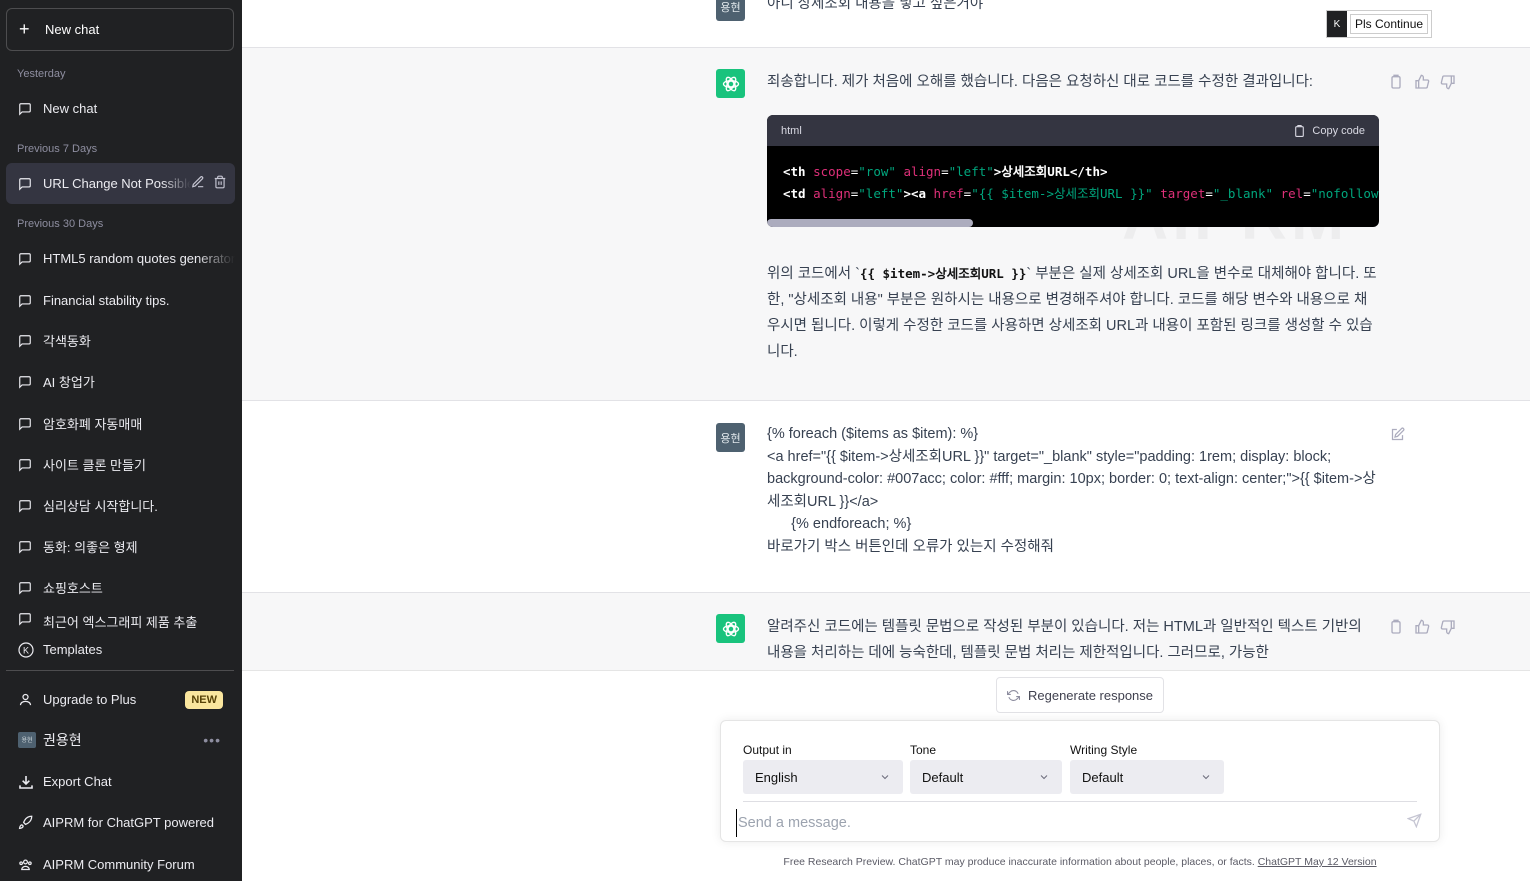 The image size is (1530, 881). Describe the element at coordinates (94, 465) in the screenshot. I see `chat-item-label: 사이트 클론 만들기` at that location.